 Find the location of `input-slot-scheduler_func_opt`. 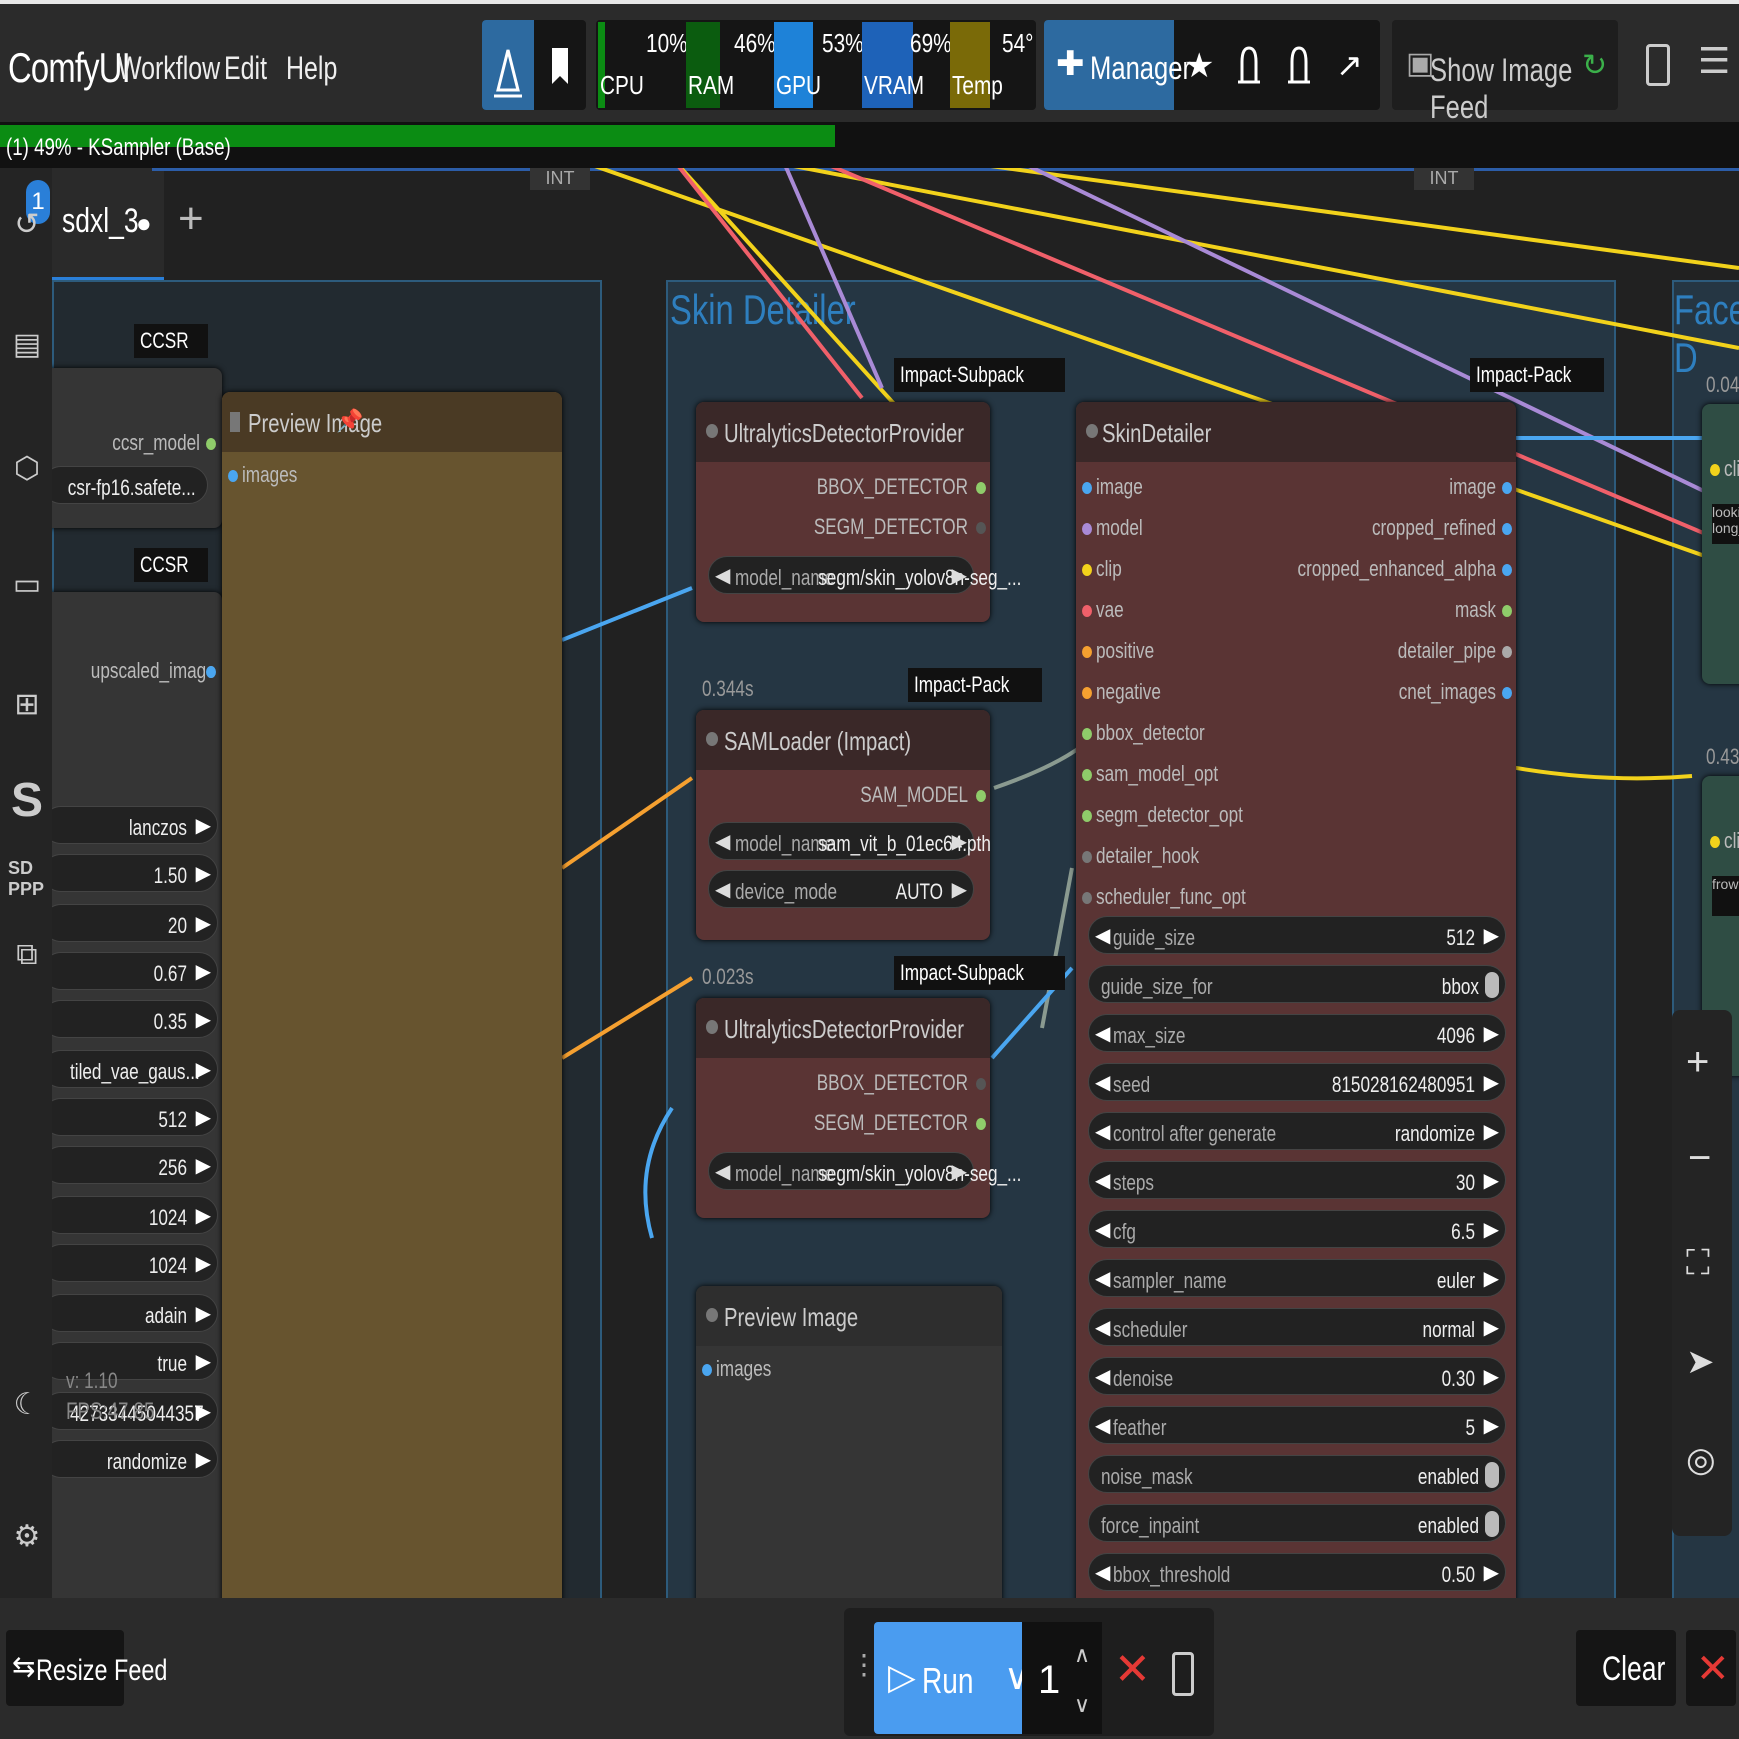

input-slot-scheduler_func_opt is located at coordinates (1087, 898).